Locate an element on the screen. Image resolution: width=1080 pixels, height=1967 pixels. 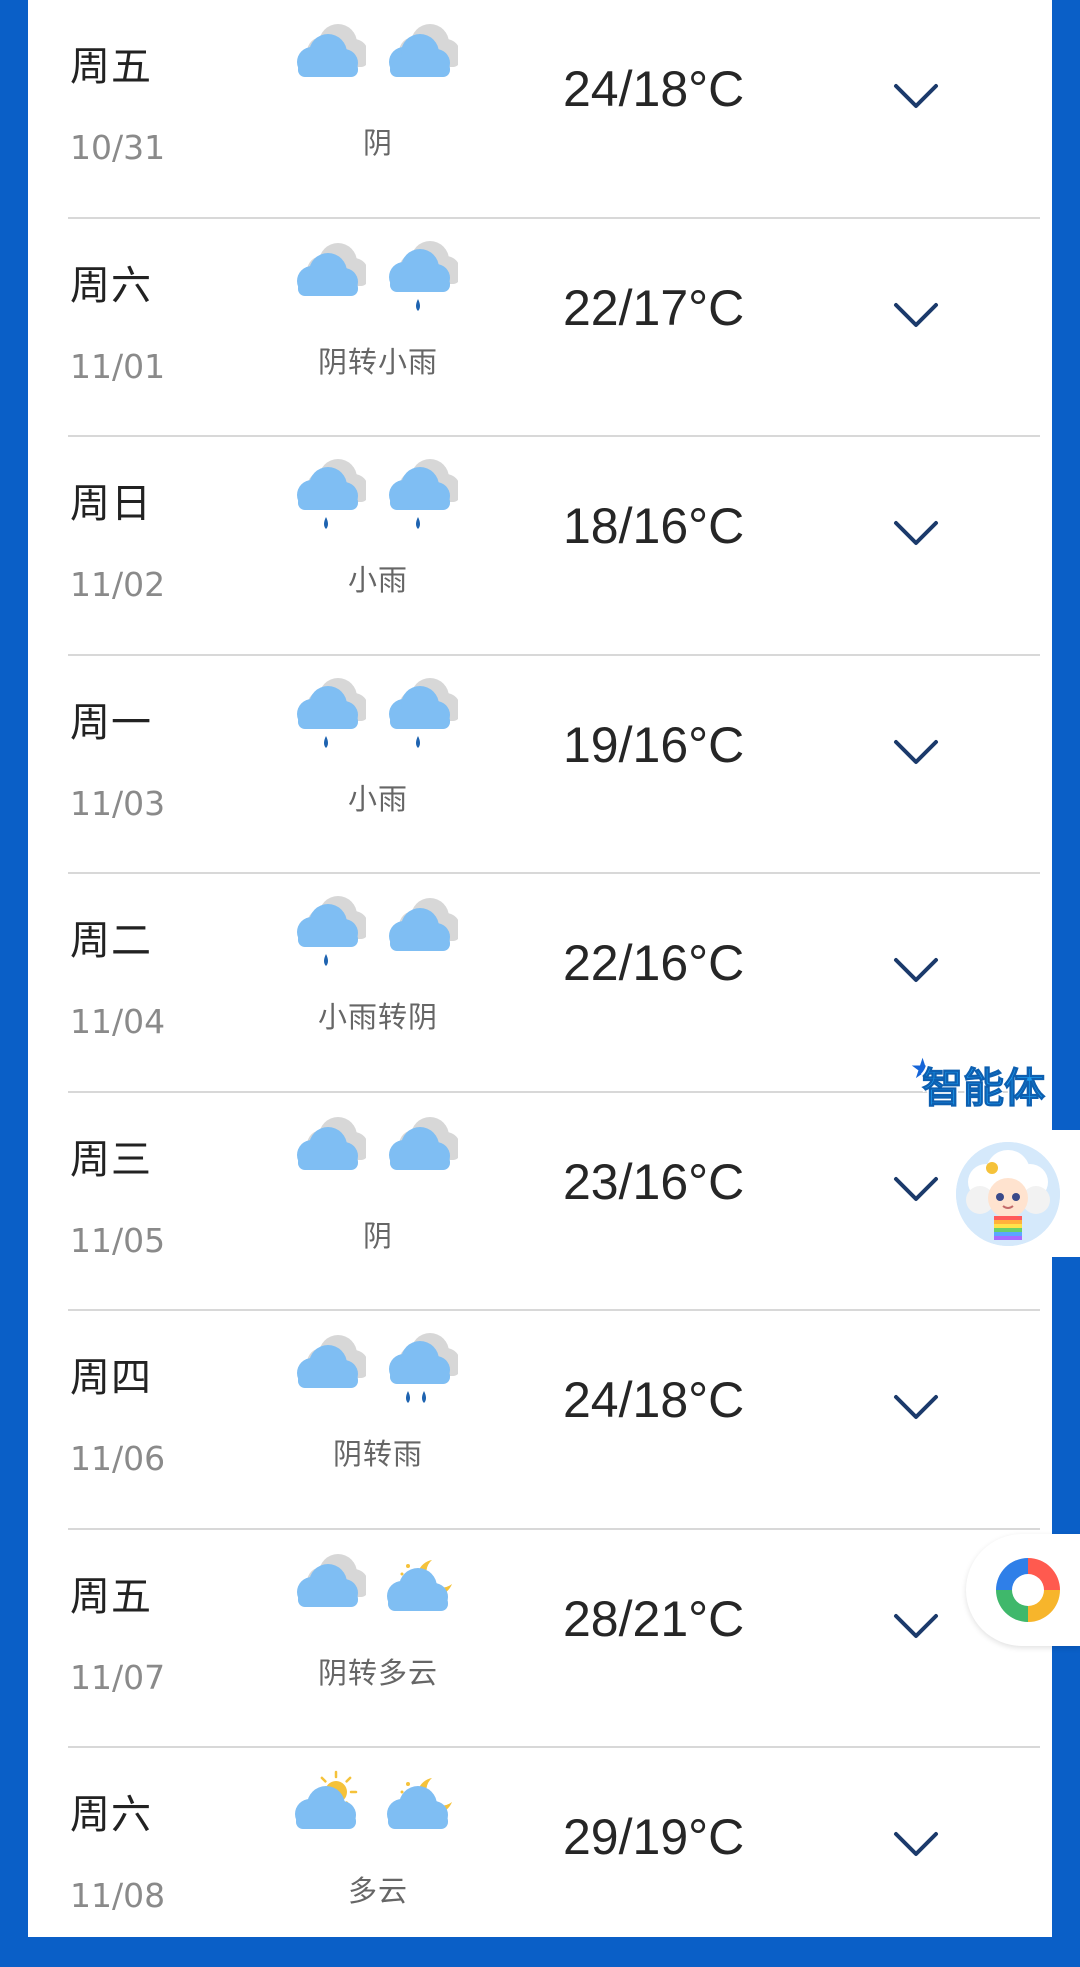
forecast-row: 周三 11/05 阴 23/16°C is located at coordinates (554, 1202).